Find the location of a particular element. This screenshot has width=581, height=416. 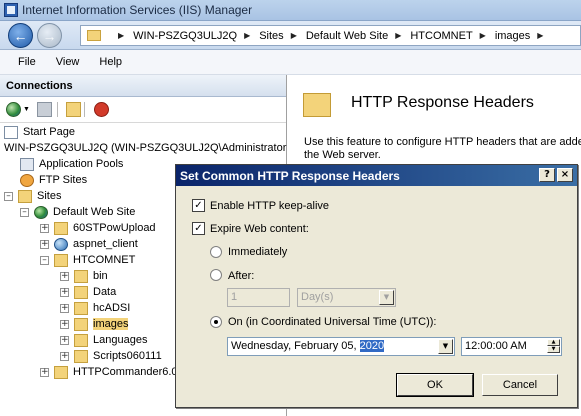

close-button: × is located at coordinates (565, 175).